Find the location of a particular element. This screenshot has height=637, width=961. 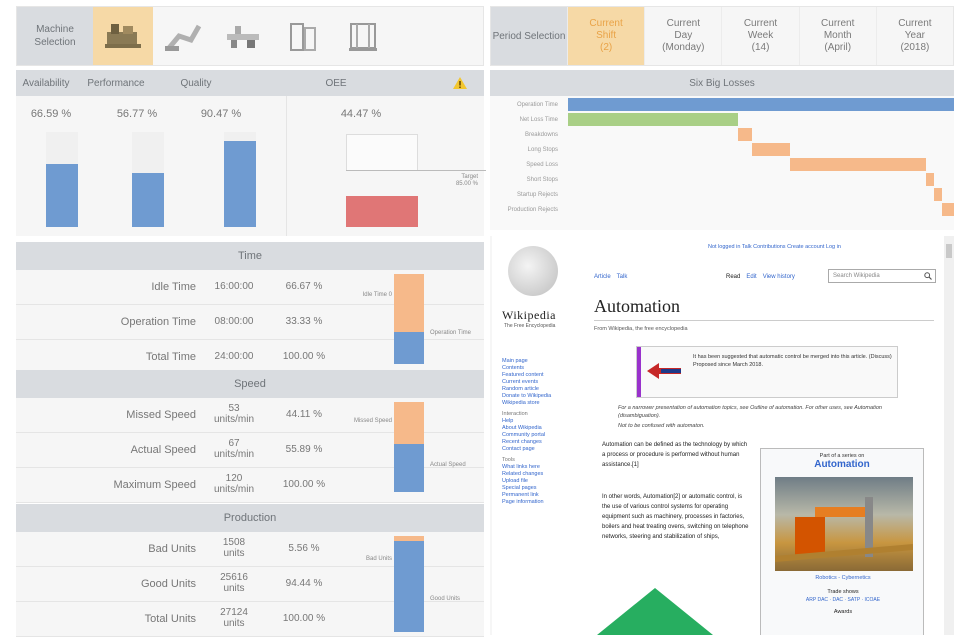

wiki-nav-link: Upload file is located at coordinates (540, 481).